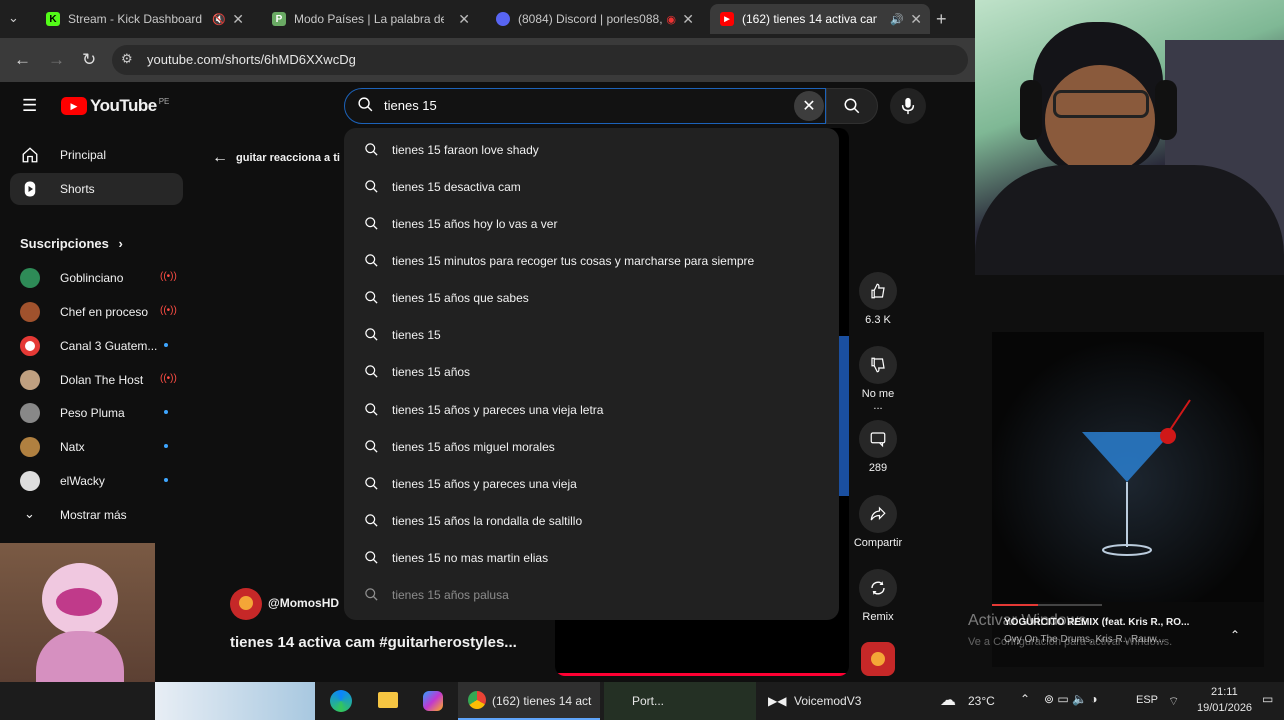  Describe the element at coordinates (948, 700) in the screenshot. I see `weather-icon: ☁` at that location.